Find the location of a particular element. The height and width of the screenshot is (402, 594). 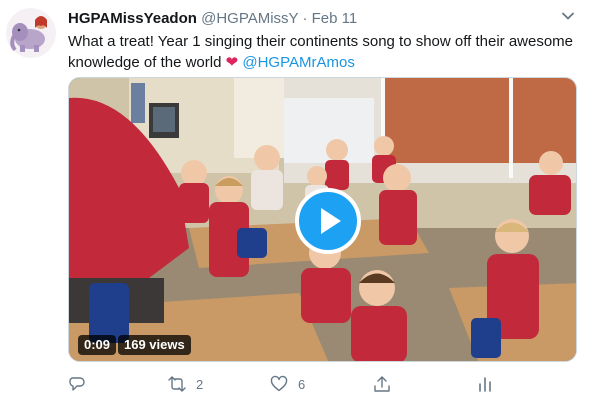

like-button: 6 is located at coordinates (287, 384).